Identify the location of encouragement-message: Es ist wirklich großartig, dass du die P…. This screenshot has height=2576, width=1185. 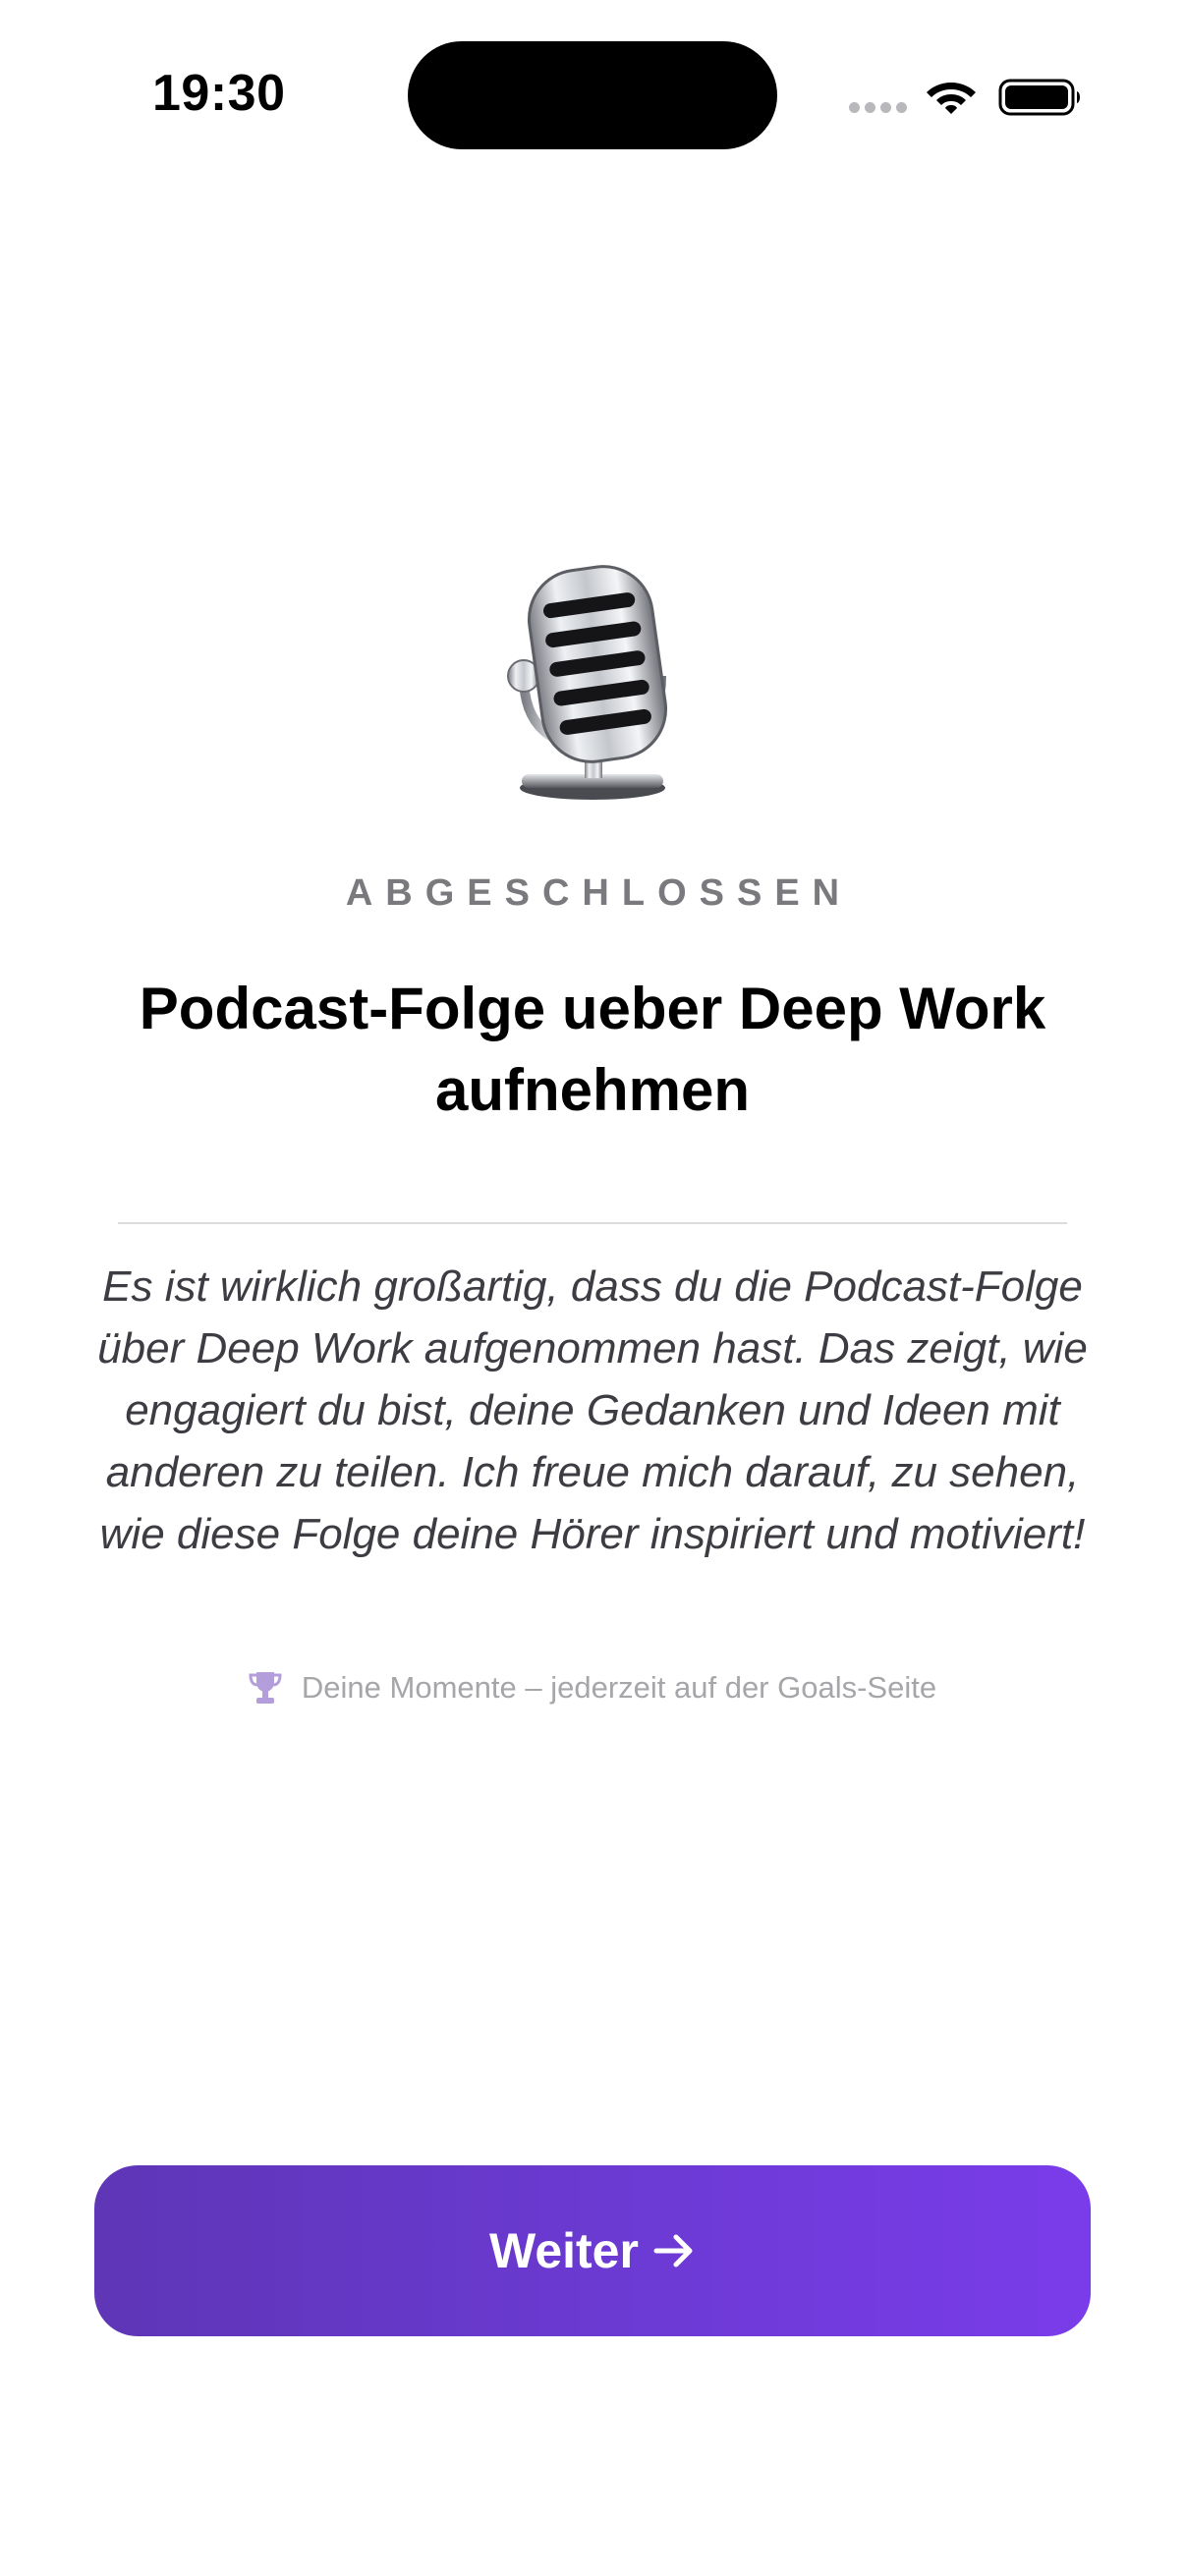
(592, 1410).